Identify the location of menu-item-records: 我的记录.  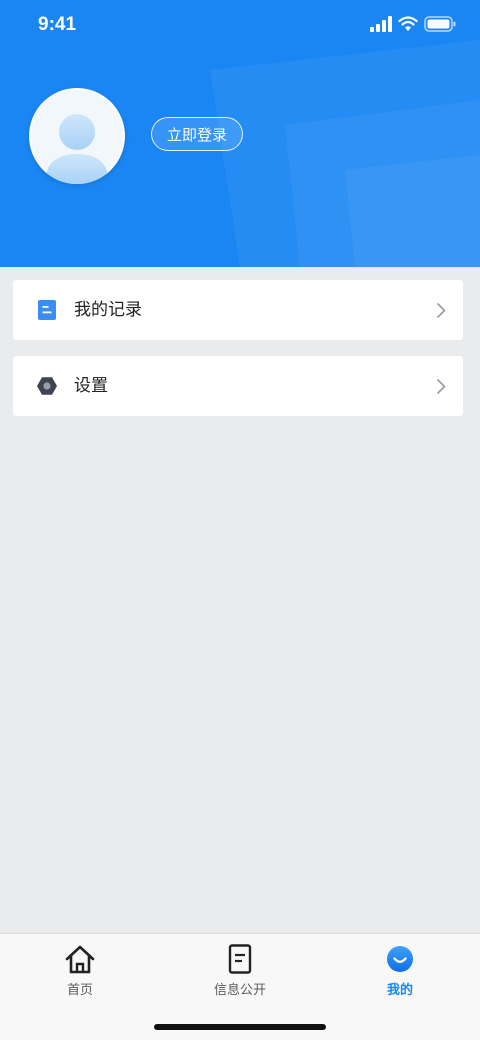
(238, 310).